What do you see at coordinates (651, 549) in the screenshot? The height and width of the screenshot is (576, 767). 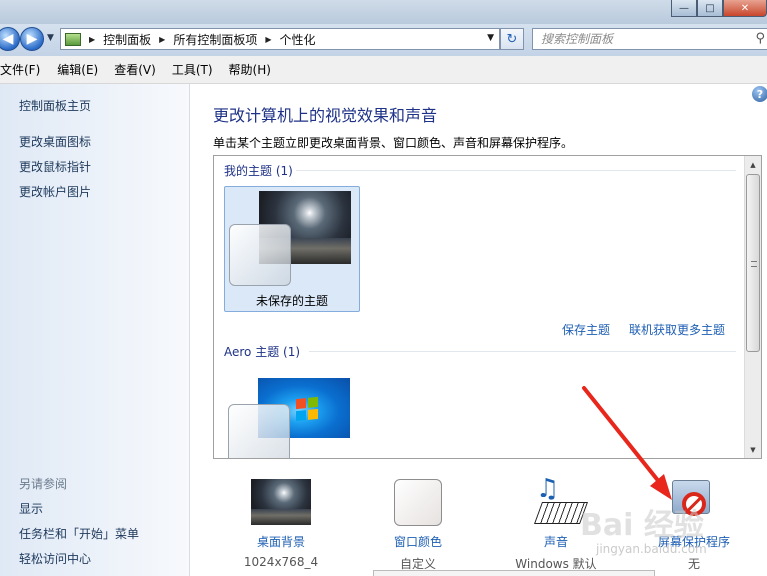 I see `baidu-watermark-url: jingyan.baidu.com` at bounding box center [651, 549].